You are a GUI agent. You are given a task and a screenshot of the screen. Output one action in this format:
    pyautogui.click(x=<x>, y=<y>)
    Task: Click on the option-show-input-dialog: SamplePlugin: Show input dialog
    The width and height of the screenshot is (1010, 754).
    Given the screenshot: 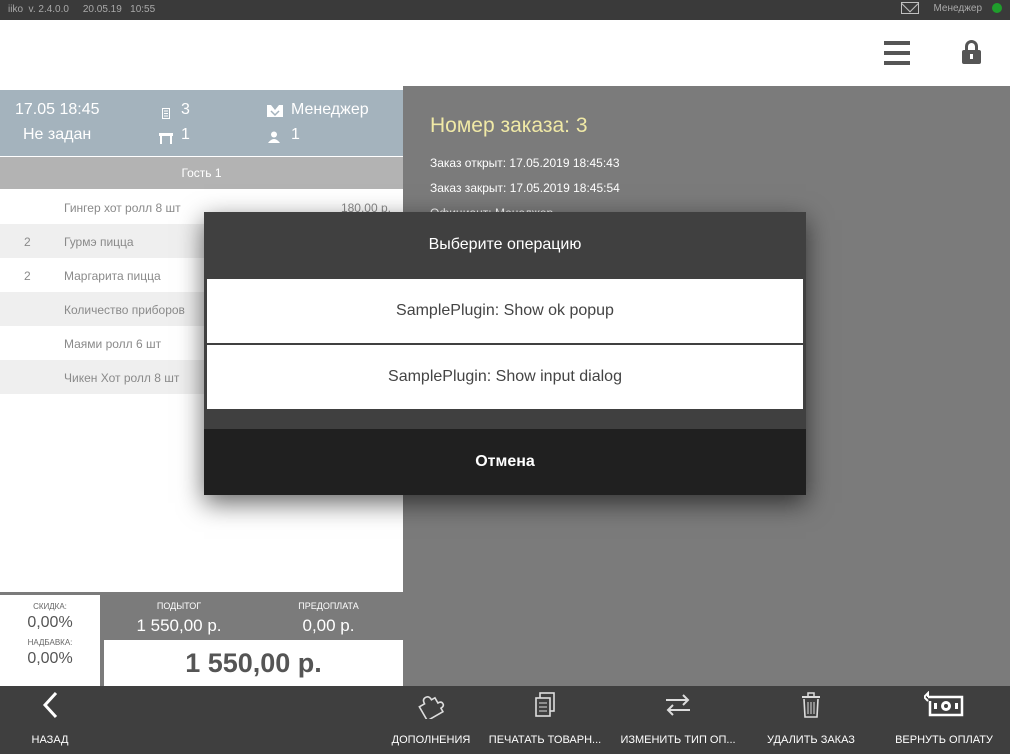 What is the action you would take?
    pyautogui.click(x=505, y=377)
    